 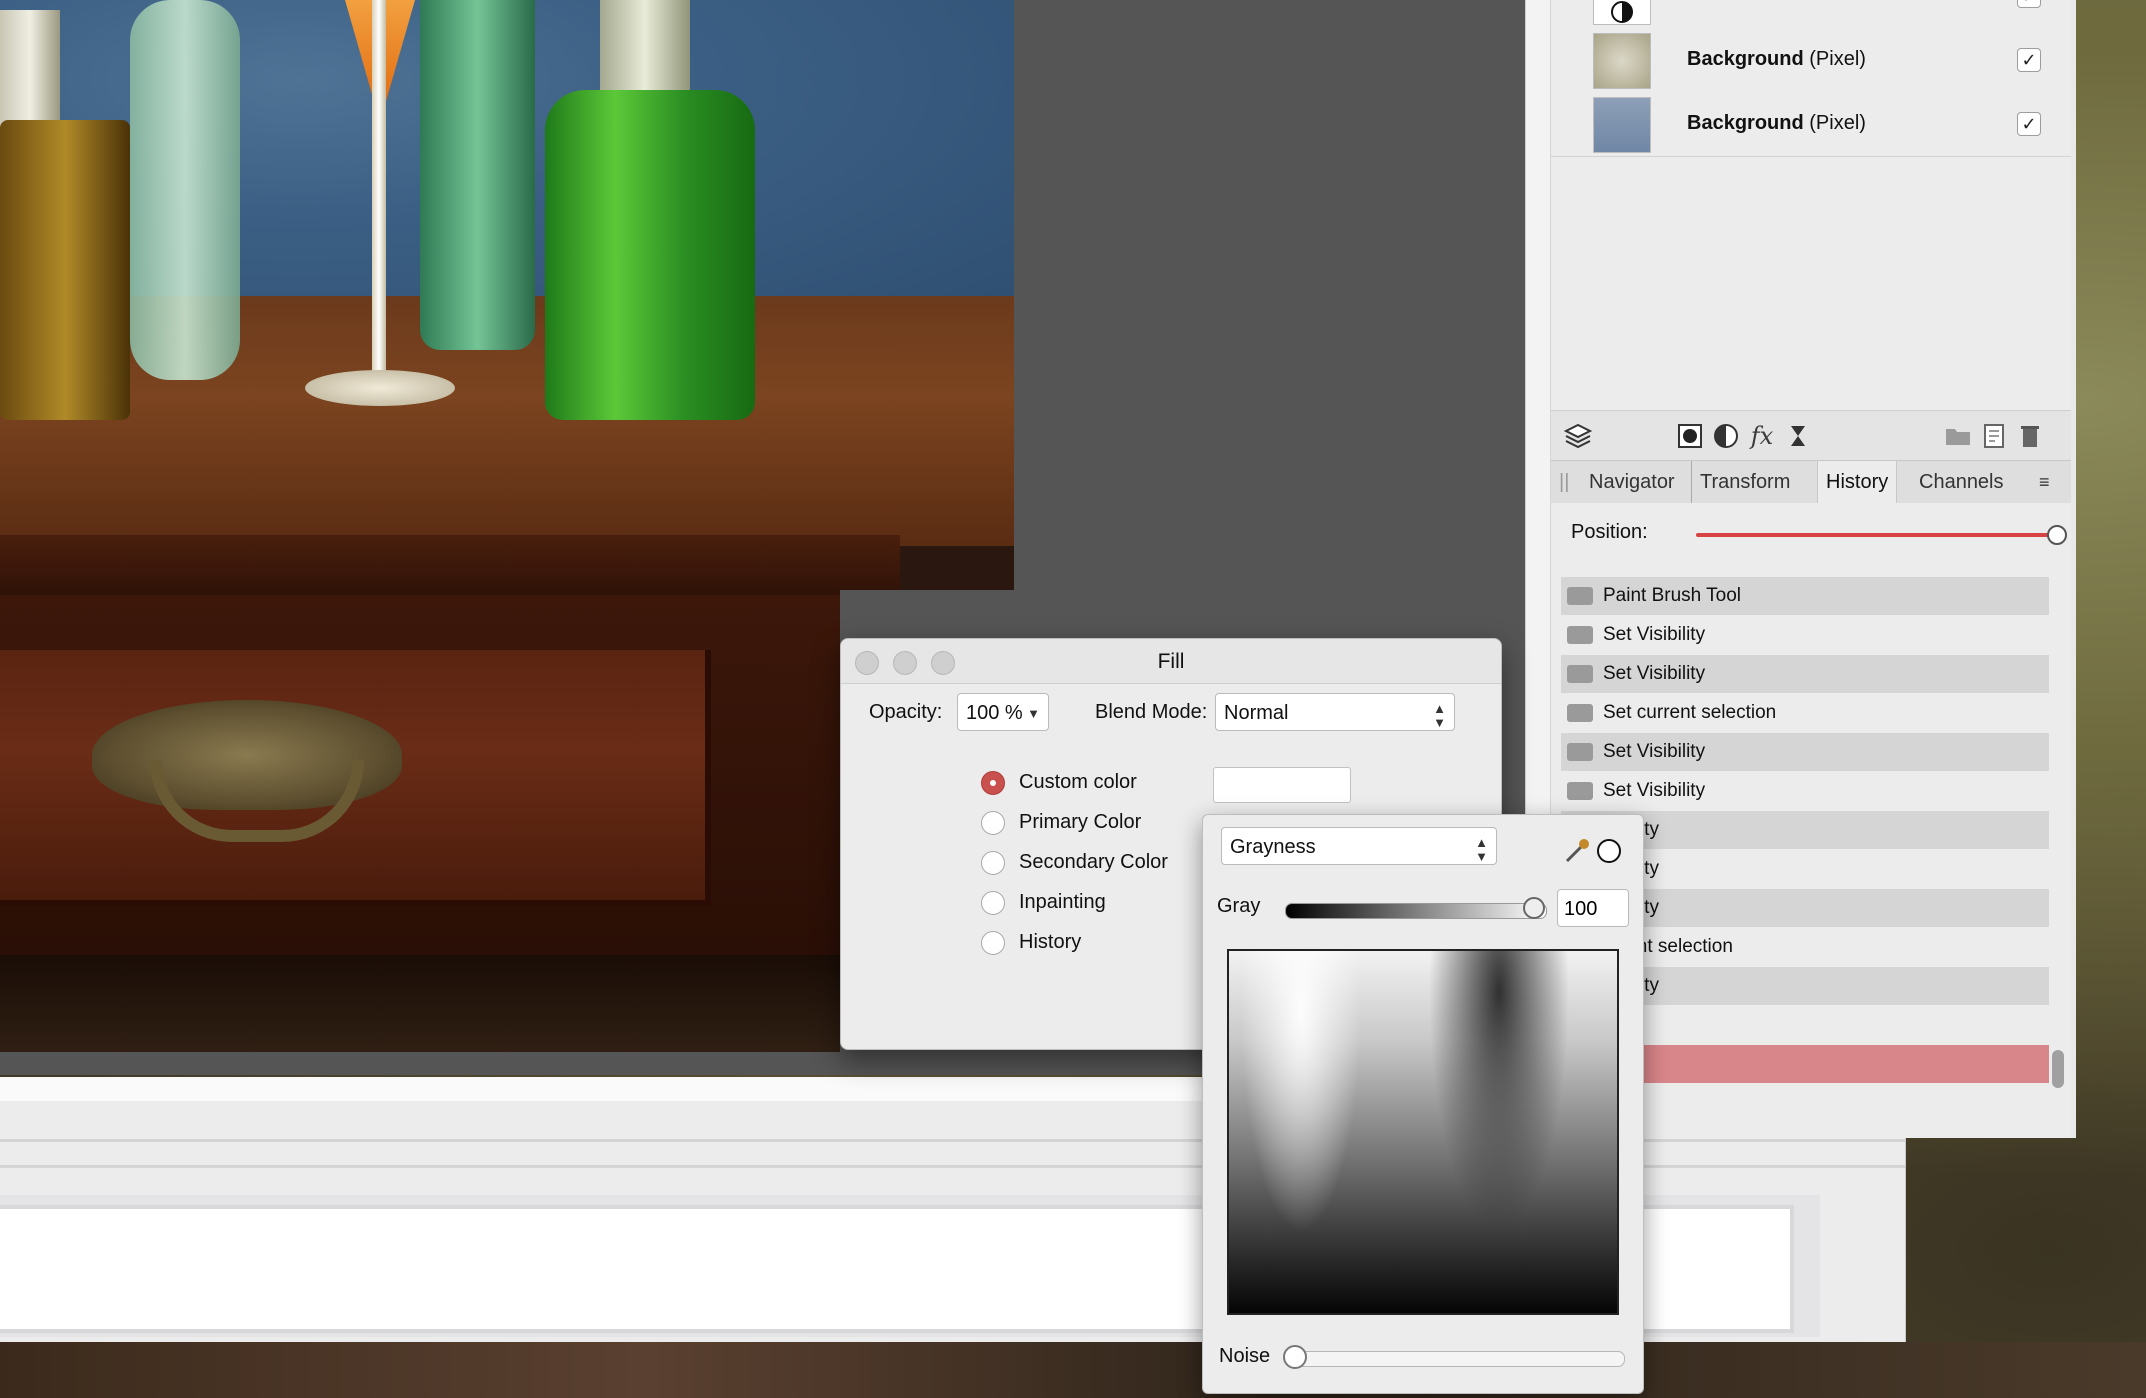 I want to click on blend-mode-select: Normal ▲ ▼, so click(x=1335, y=712).